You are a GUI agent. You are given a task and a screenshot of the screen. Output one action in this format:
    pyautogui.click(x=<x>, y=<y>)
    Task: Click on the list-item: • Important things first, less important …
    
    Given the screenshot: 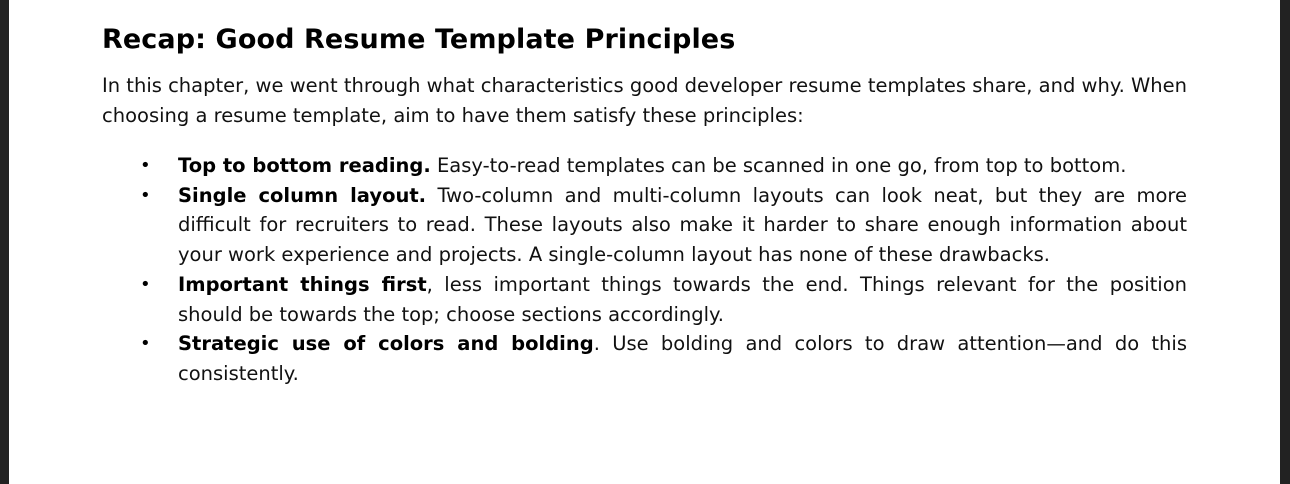 What is the action you would take?
    pyautogui.click(x=644, y=299)
    